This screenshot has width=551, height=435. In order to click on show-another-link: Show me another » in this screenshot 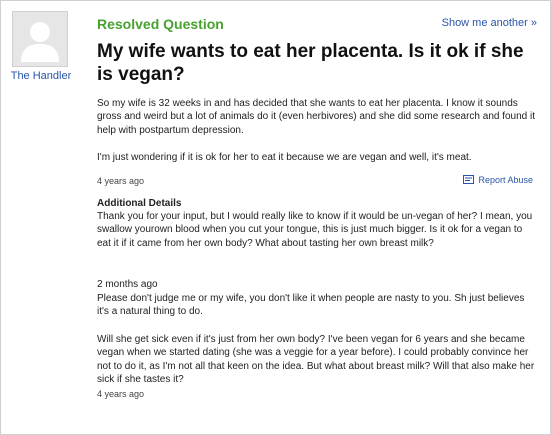, I will do `click(489, 23)`.